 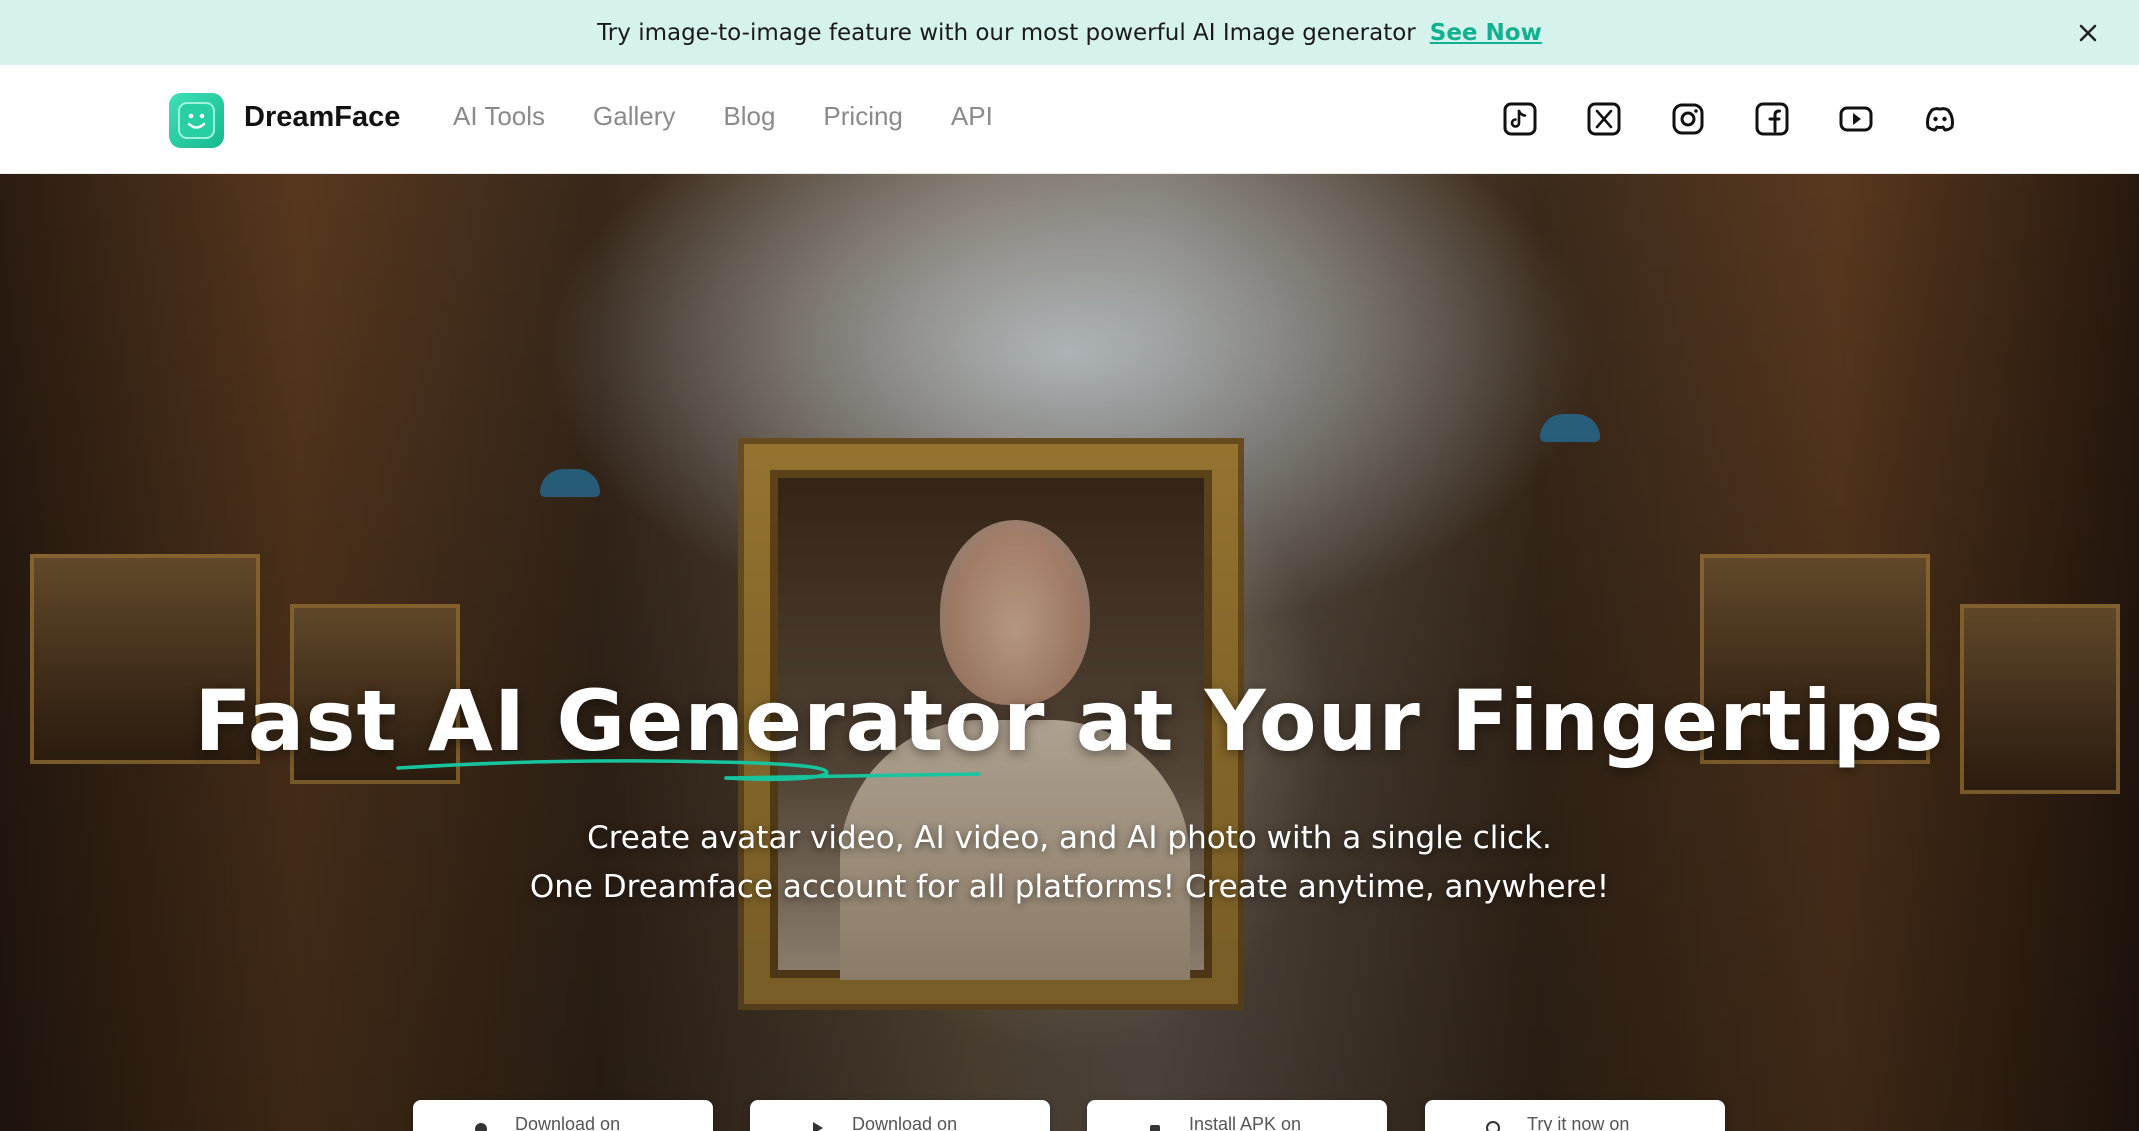 What do you see at coordinates (322, 117) in the screenshot?
I see `brand-name: DreamFace` at bounding box center [322, 117].